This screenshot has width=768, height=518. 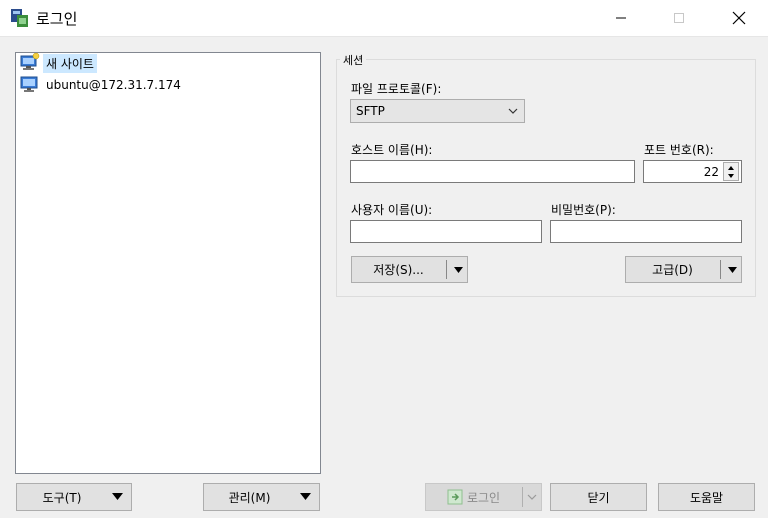 I want to click on new-site-computer-icon, so click(x=30, y=63).